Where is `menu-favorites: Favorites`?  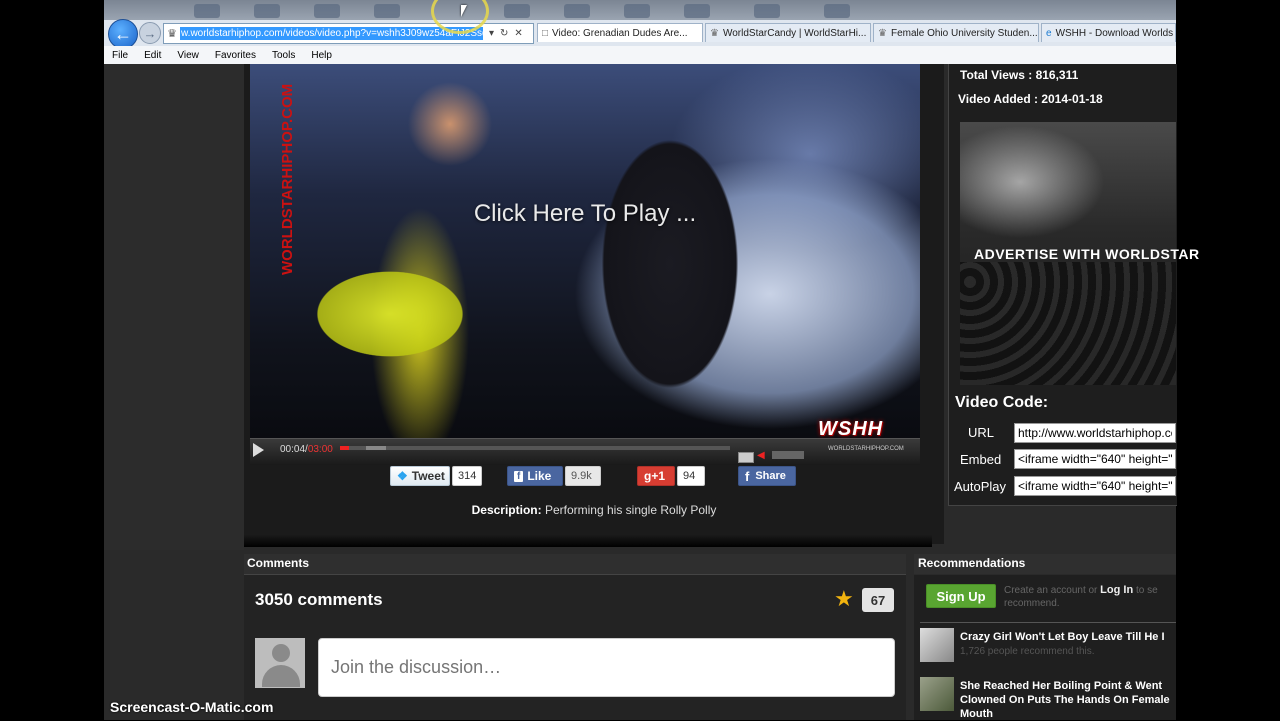 menu-favorites: Favorites is located at coordinates (235, 55).